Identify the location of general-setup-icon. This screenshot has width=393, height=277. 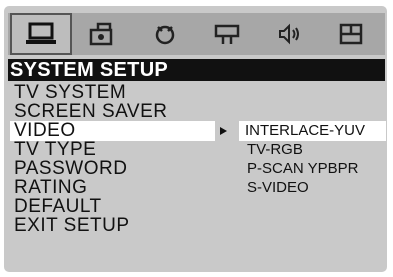
(41, 34).